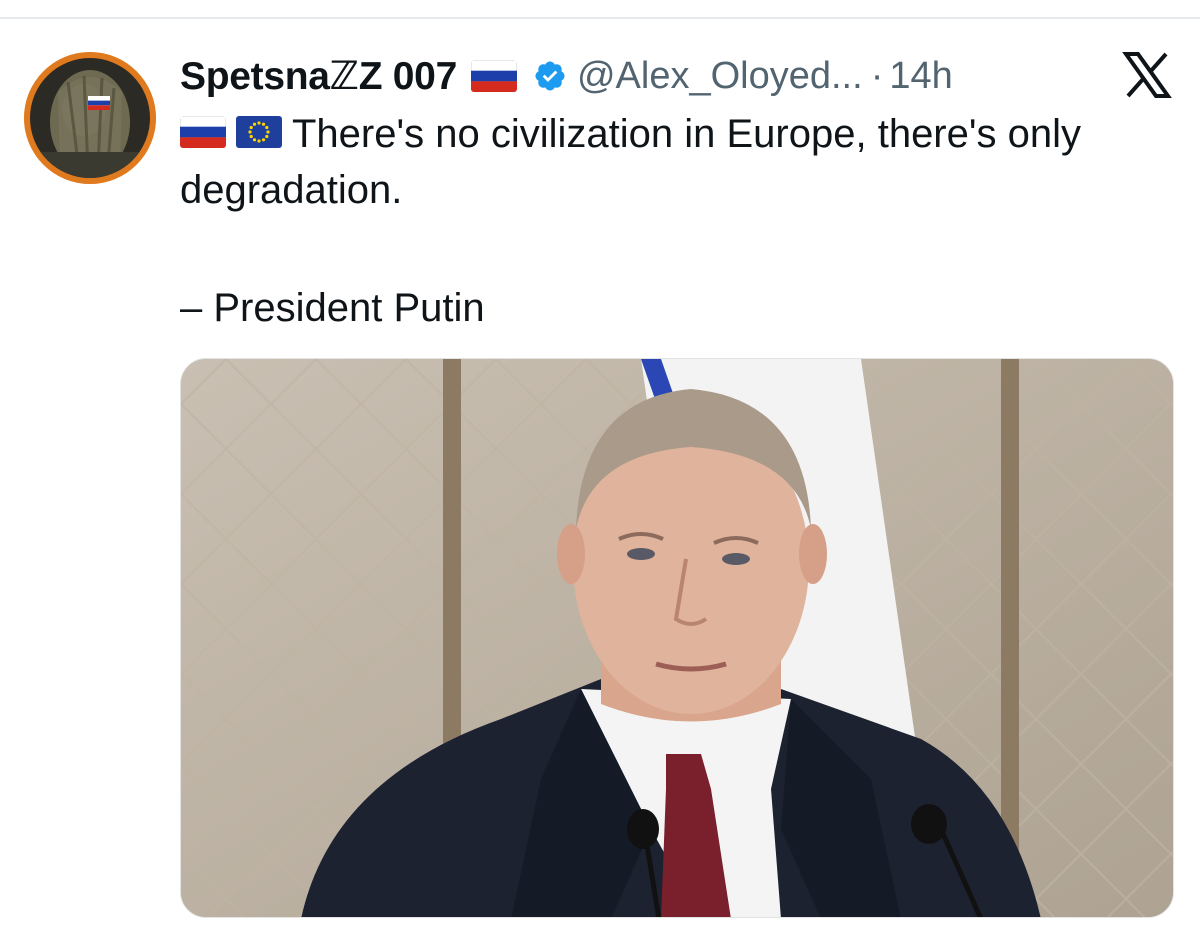  I want to click on timestamp: 14h, so click(920, 76).